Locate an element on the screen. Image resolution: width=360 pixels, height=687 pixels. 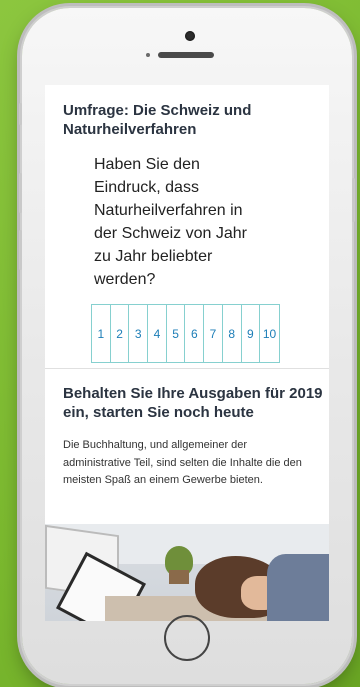
home-button is located at coordinates (187, 638).